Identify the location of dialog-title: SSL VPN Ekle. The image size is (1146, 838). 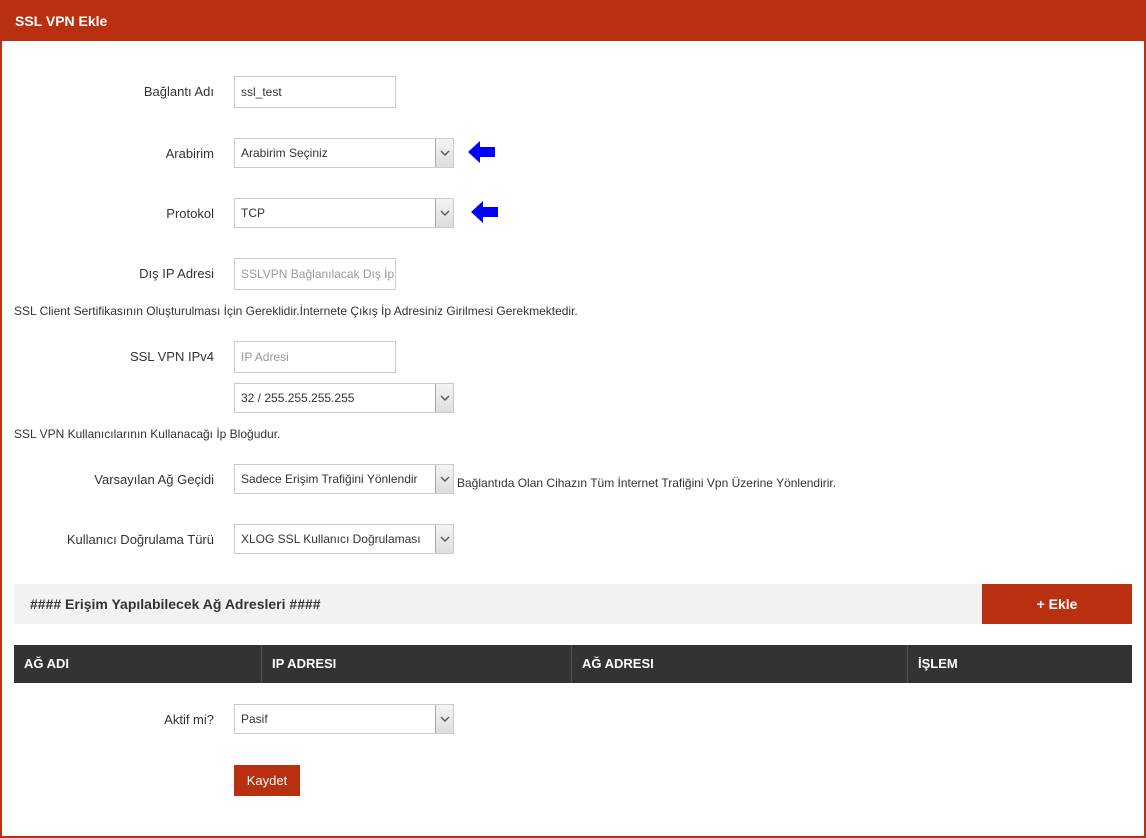
(573, 21).